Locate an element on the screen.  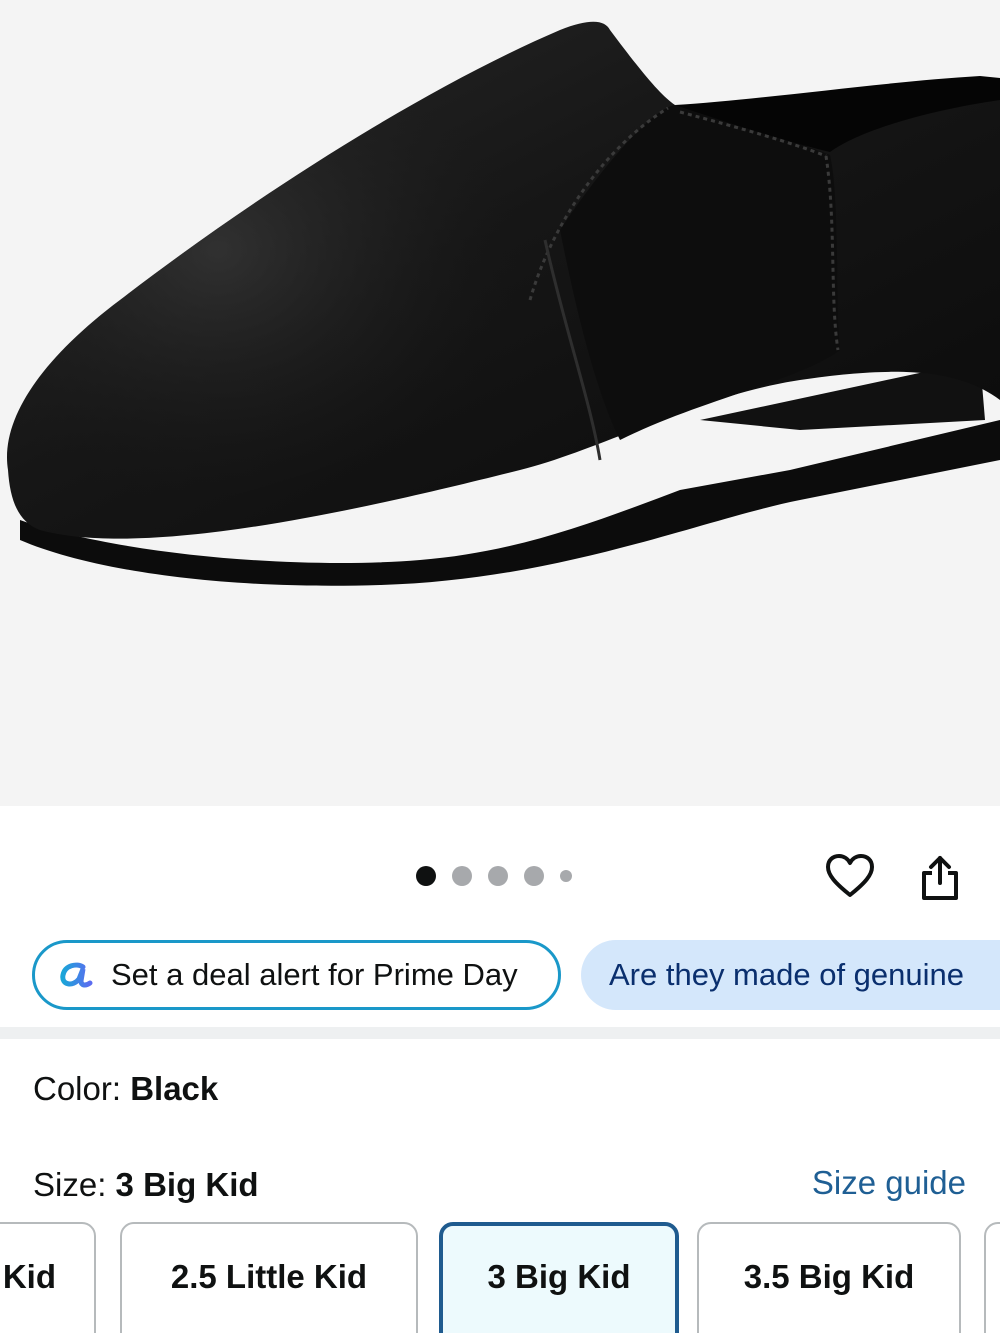
size-option: 3.5 Big Kid is located at coordinates (829, 1277).